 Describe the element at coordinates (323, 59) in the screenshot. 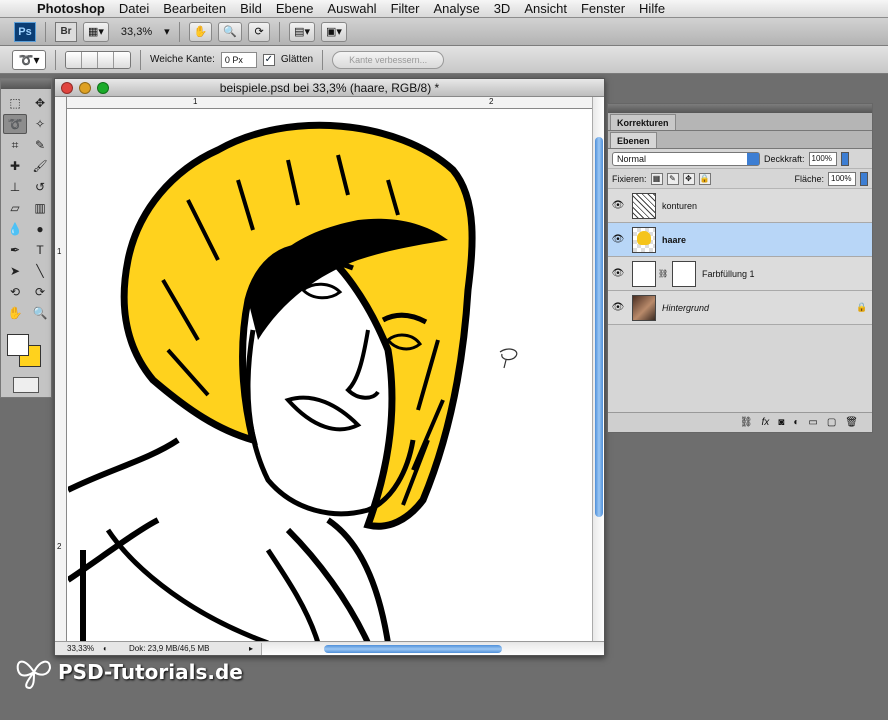

I see `divider` at that location.